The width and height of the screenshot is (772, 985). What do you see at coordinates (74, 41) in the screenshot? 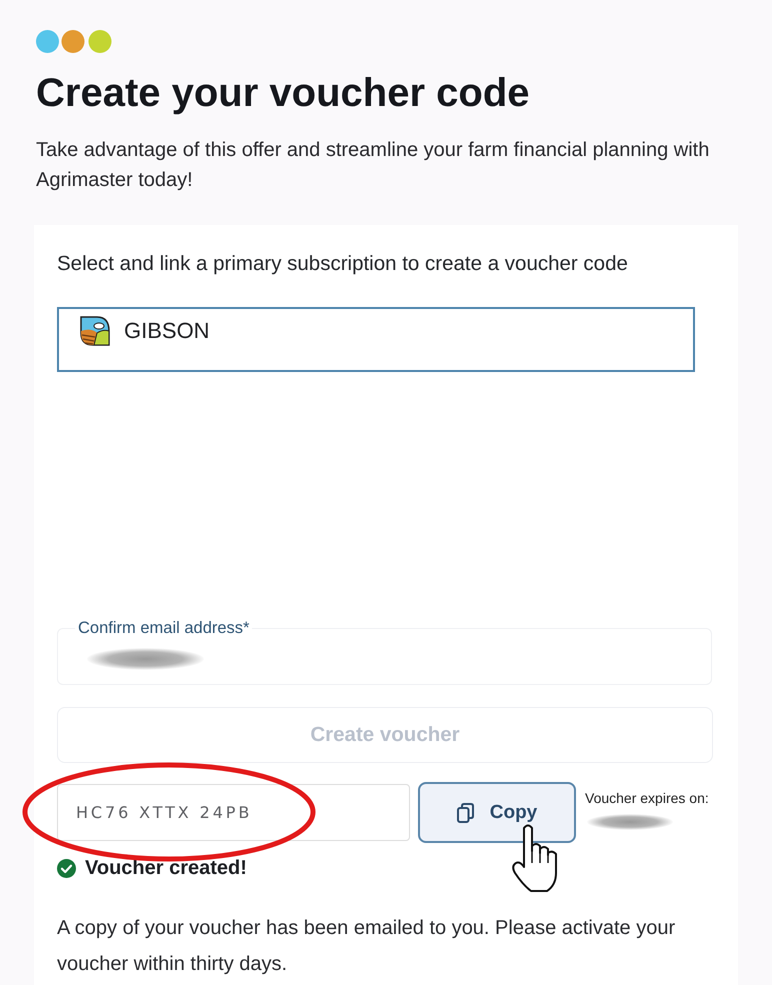
I see `three-dots-logo-icon` at bounding box center [74, 41].